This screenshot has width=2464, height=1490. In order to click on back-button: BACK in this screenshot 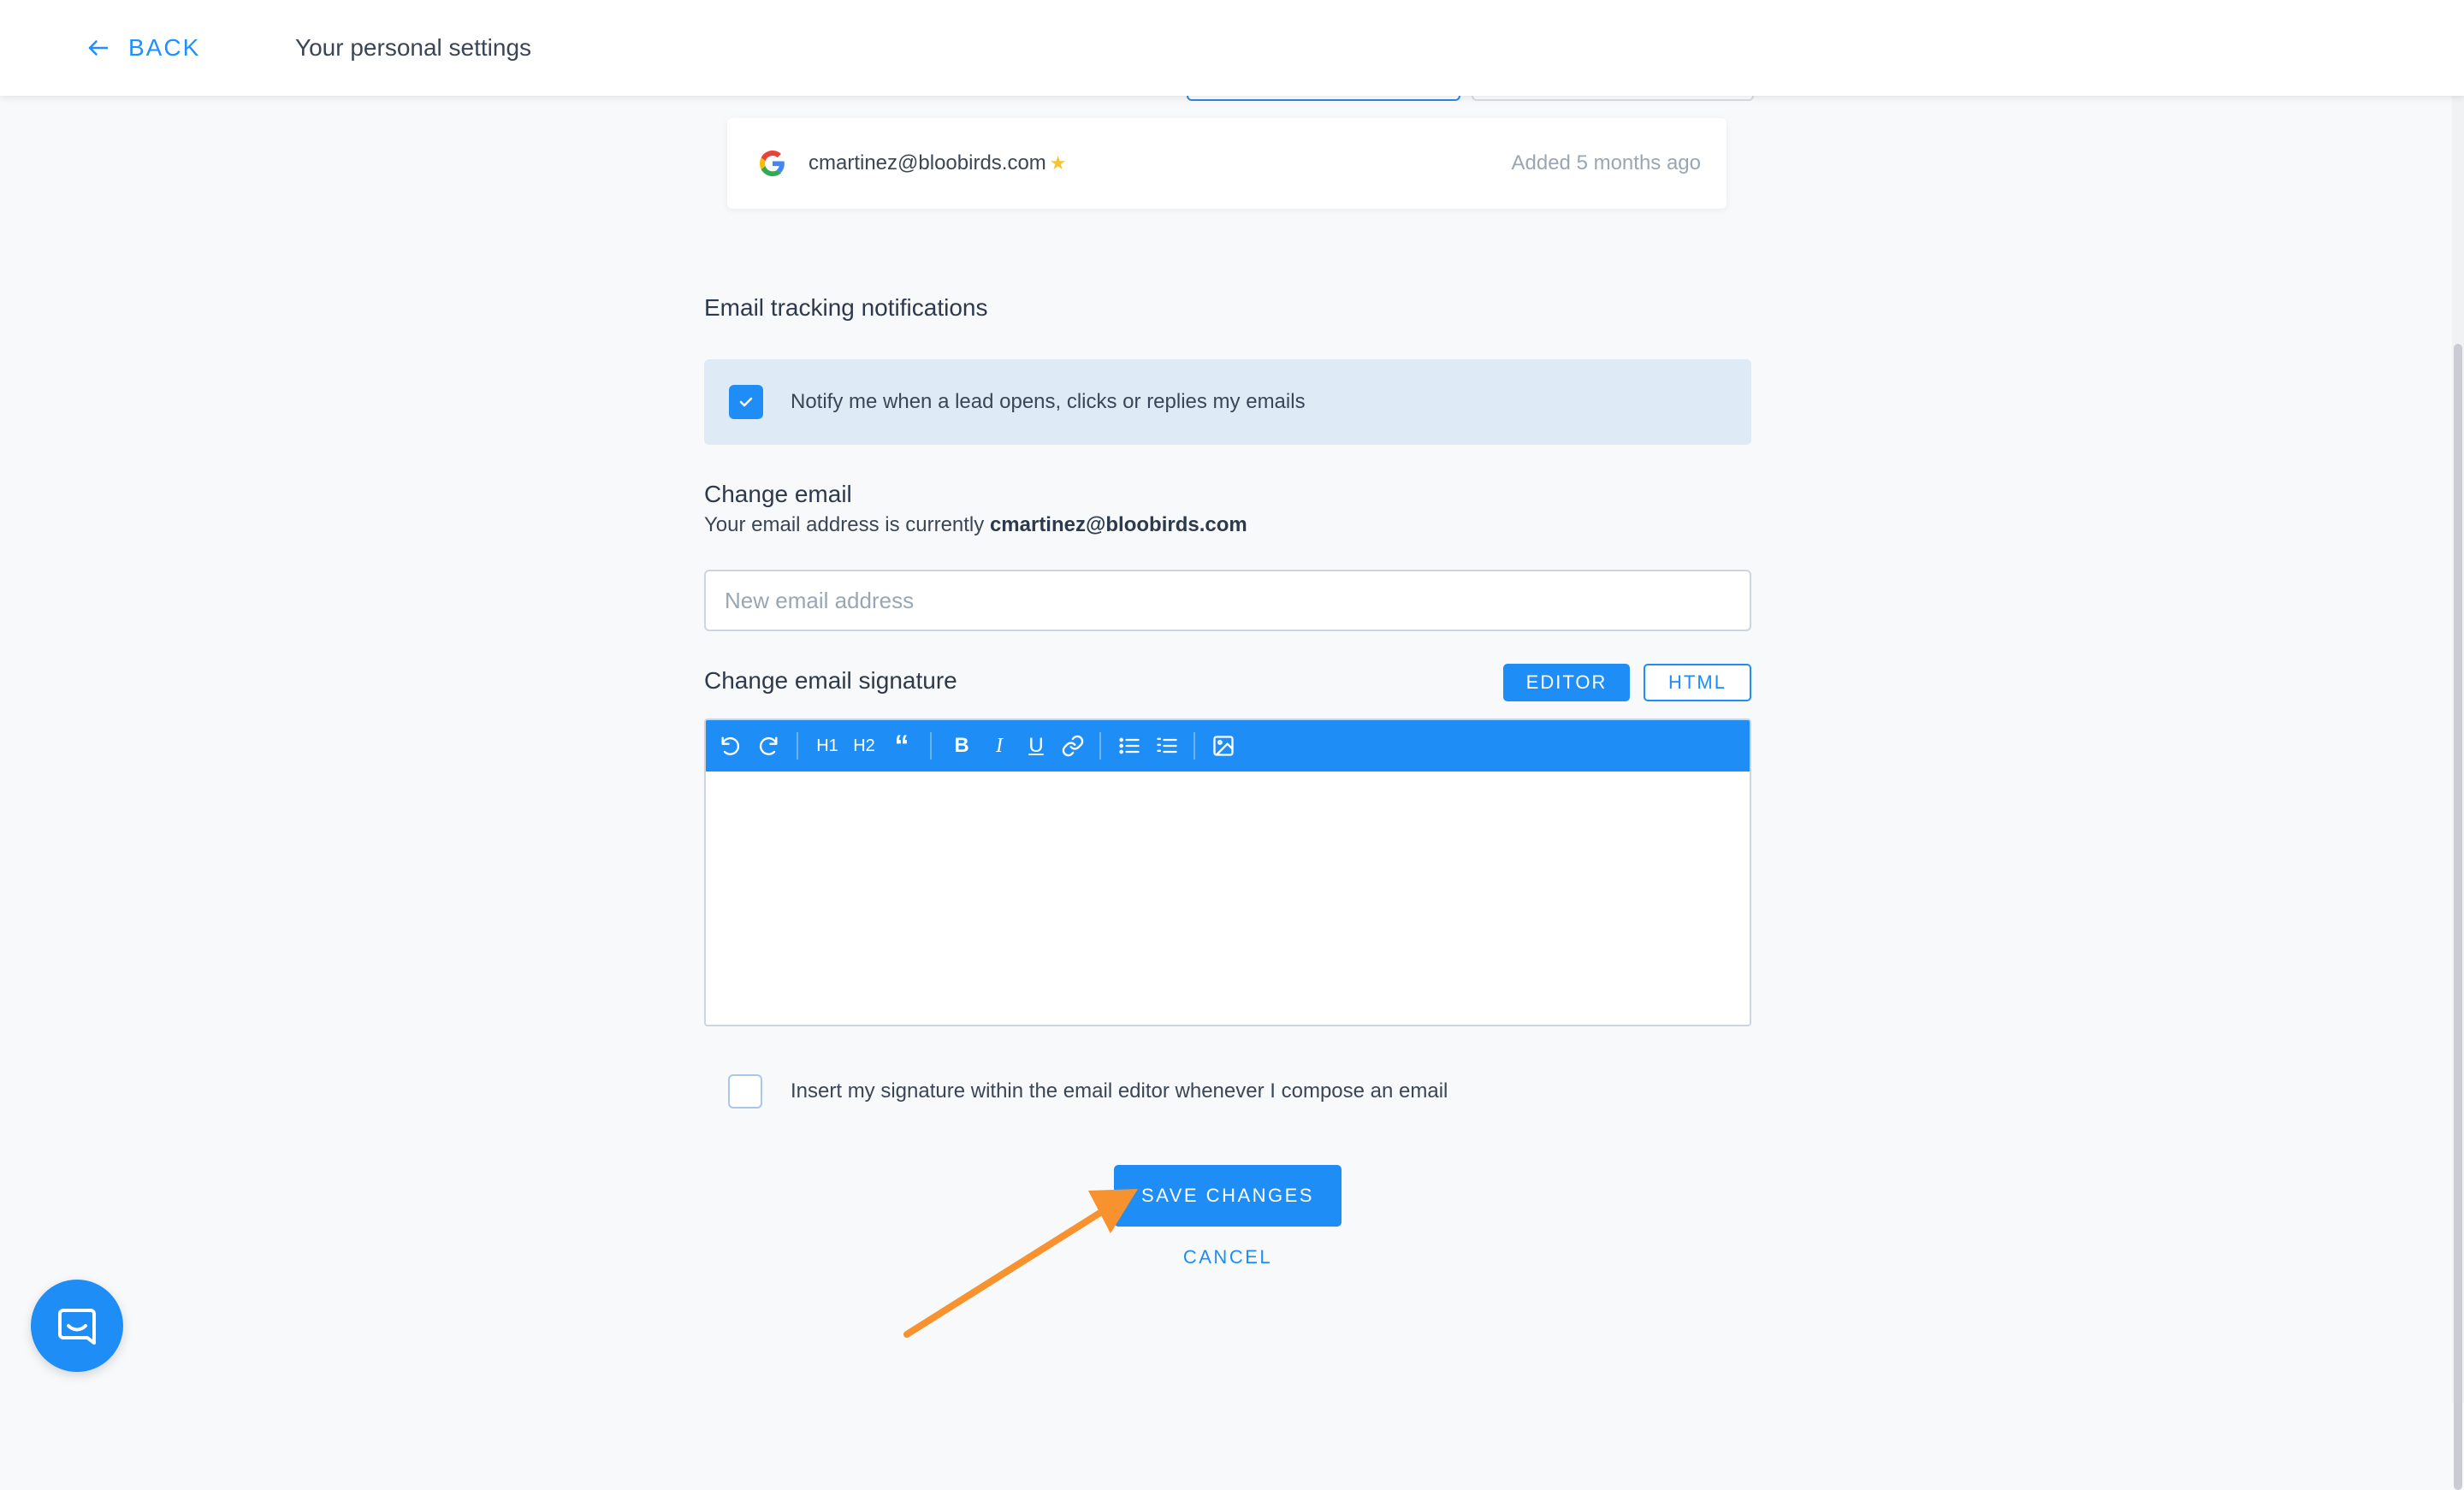, I will do `click(143, 48)`.